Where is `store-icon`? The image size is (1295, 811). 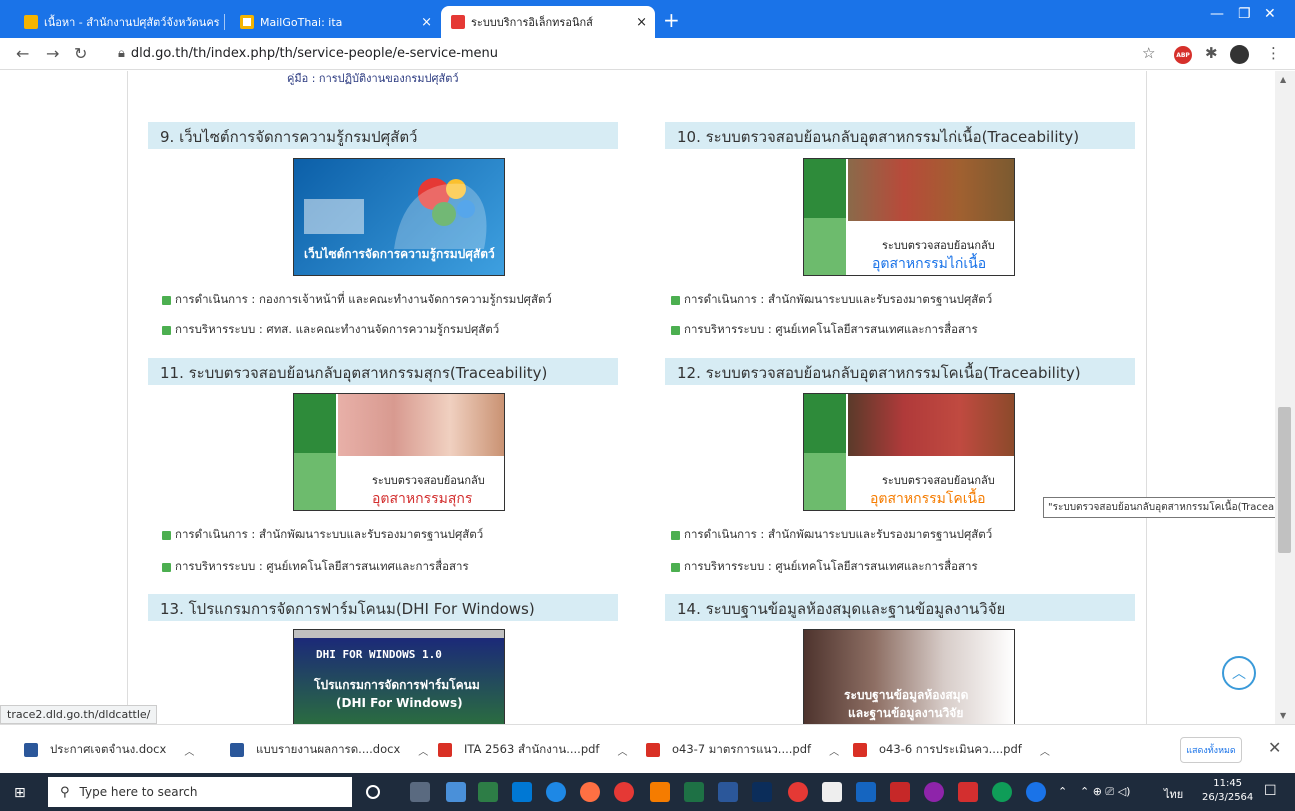
store-icon is located at coordinates (488, 792).